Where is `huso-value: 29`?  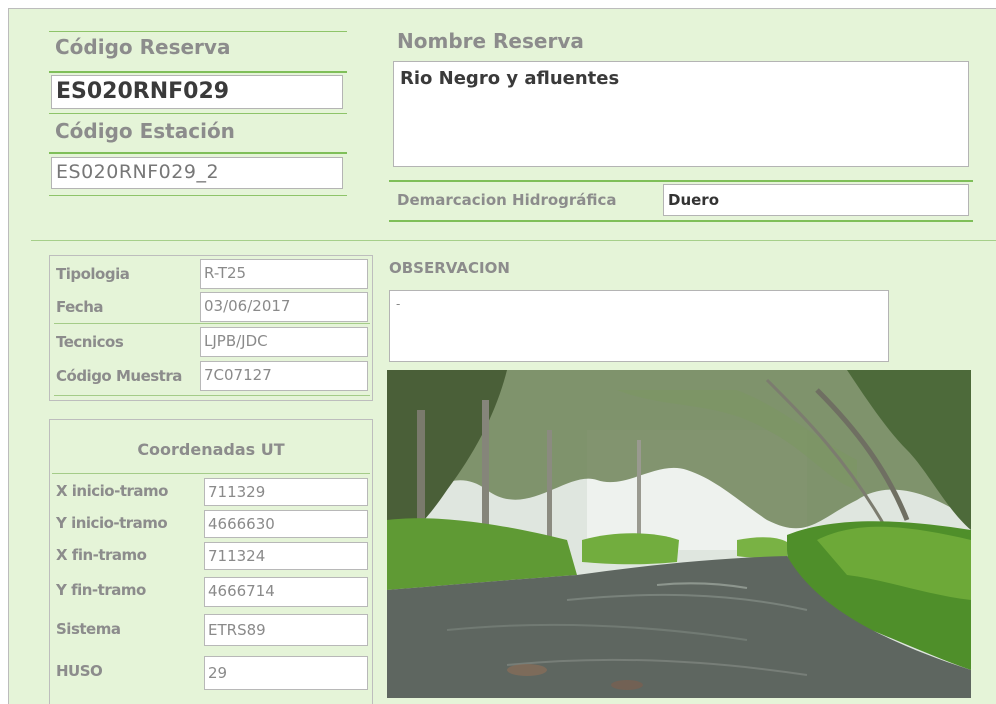
huso-value: 29 is located at coordinates (286, 673).